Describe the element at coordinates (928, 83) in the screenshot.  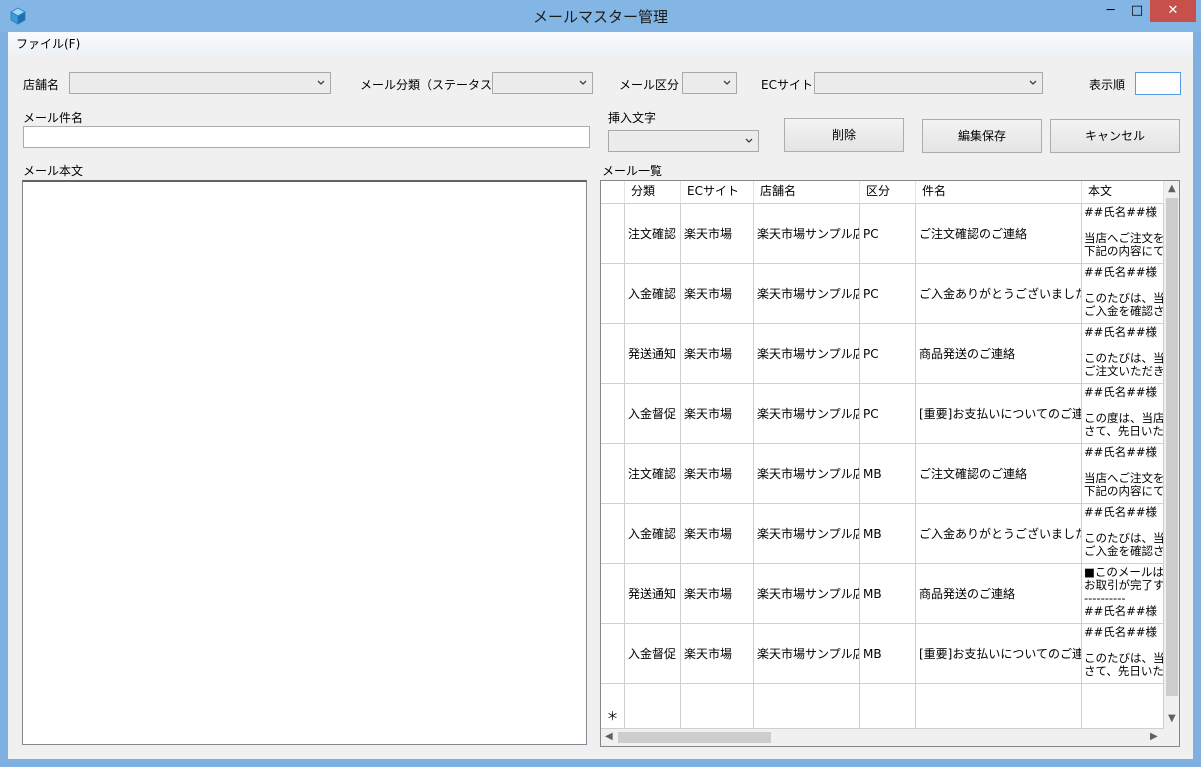
I see `ec-site-combo` at that location.